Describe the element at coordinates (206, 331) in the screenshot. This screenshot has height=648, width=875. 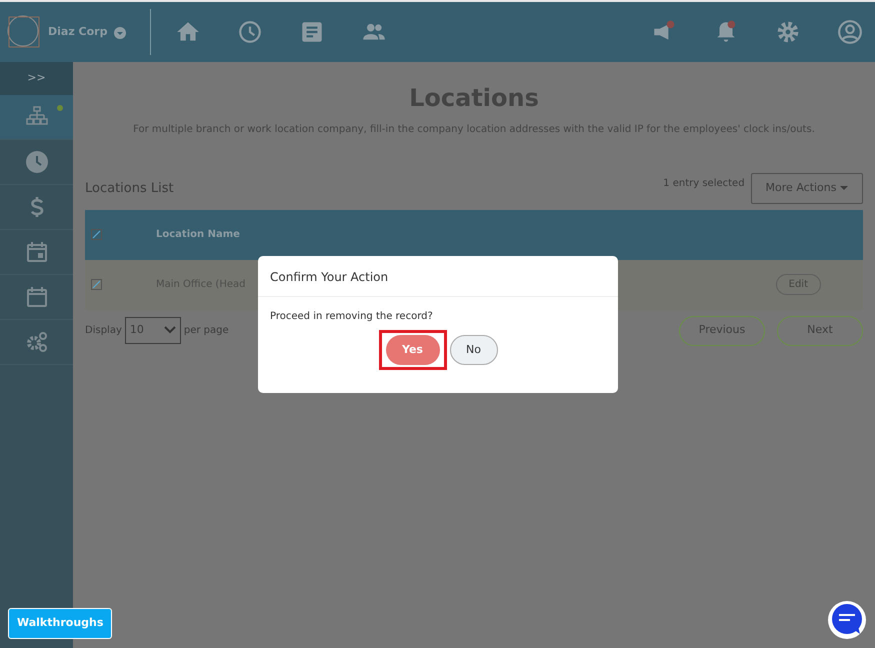
I see `per-page-label: per page` at that location.